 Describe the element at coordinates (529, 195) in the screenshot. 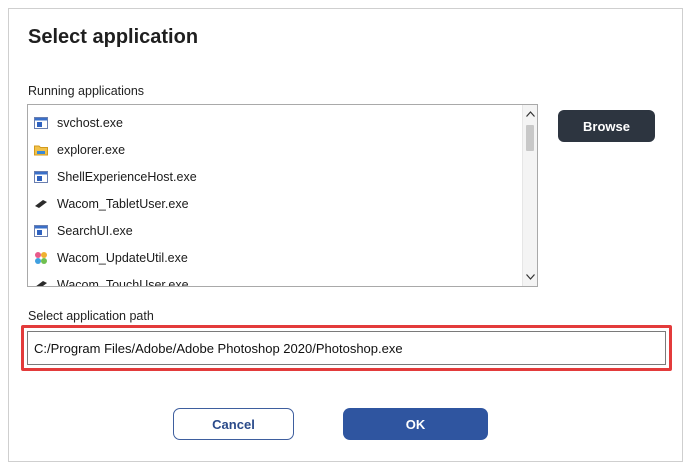

I see `list-scrollbar` at that location.